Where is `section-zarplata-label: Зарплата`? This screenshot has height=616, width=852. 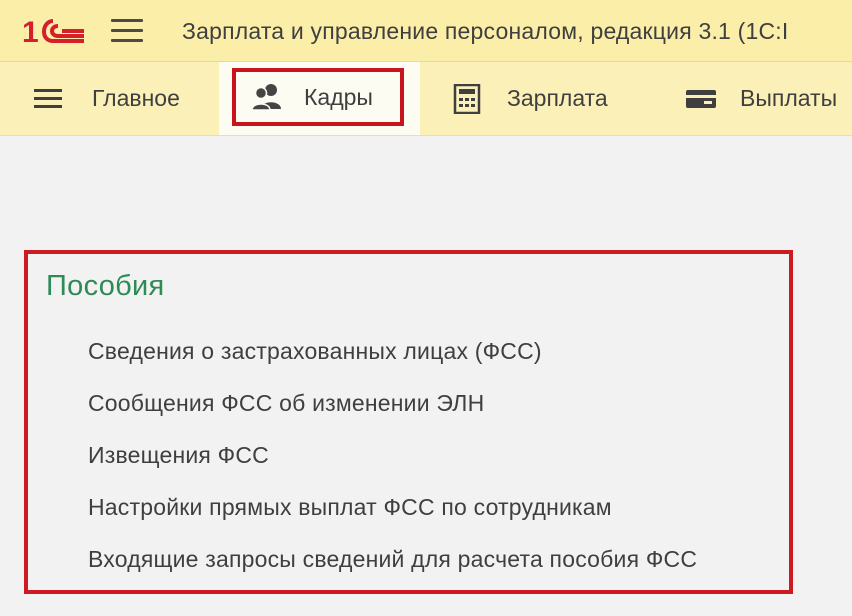 section-zarplata-label: Зарплата is located at coordinates (557, 98).